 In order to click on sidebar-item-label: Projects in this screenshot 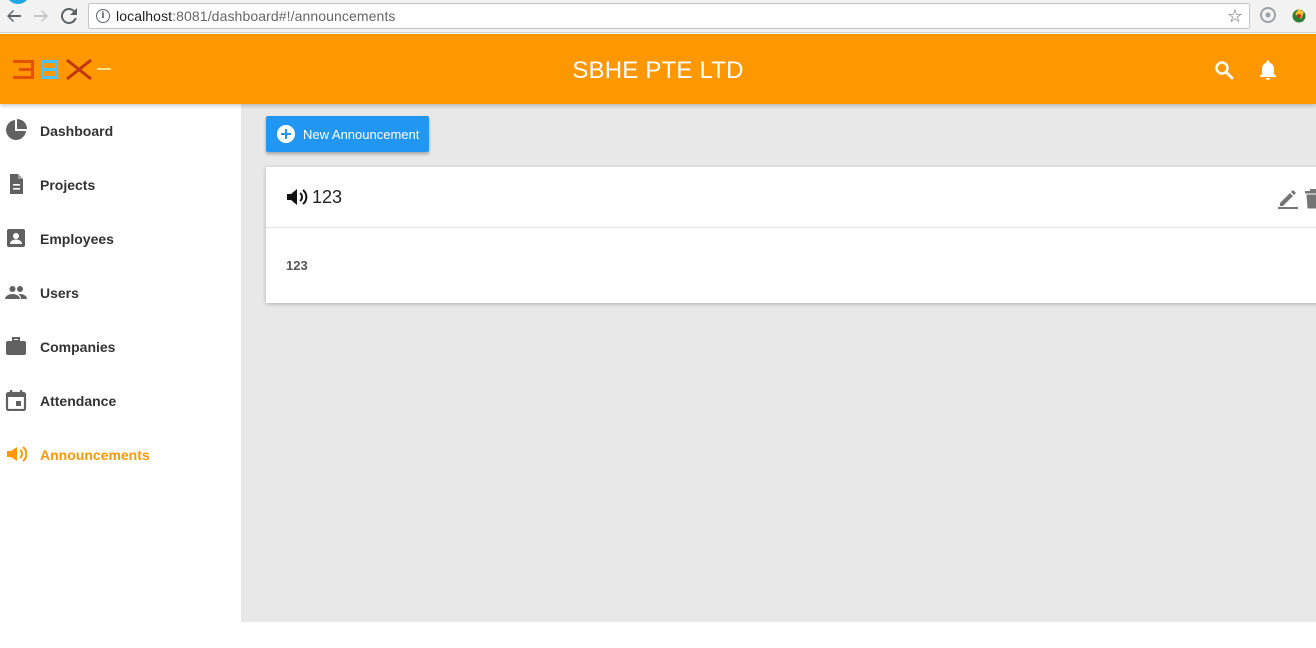, I will do `click(68, 185)`.